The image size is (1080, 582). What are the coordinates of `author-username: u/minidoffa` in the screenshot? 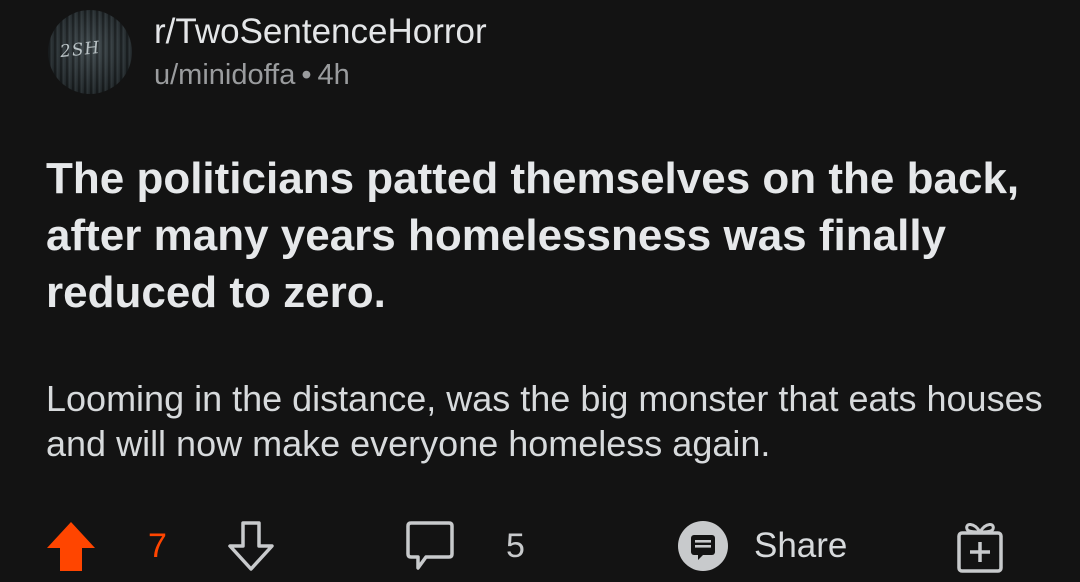 It's located at (224, 75).